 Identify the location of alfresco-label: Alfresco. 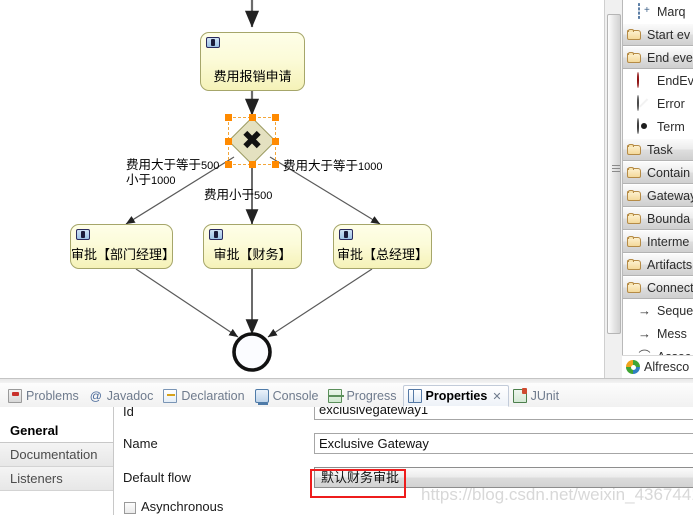
(667, 367).